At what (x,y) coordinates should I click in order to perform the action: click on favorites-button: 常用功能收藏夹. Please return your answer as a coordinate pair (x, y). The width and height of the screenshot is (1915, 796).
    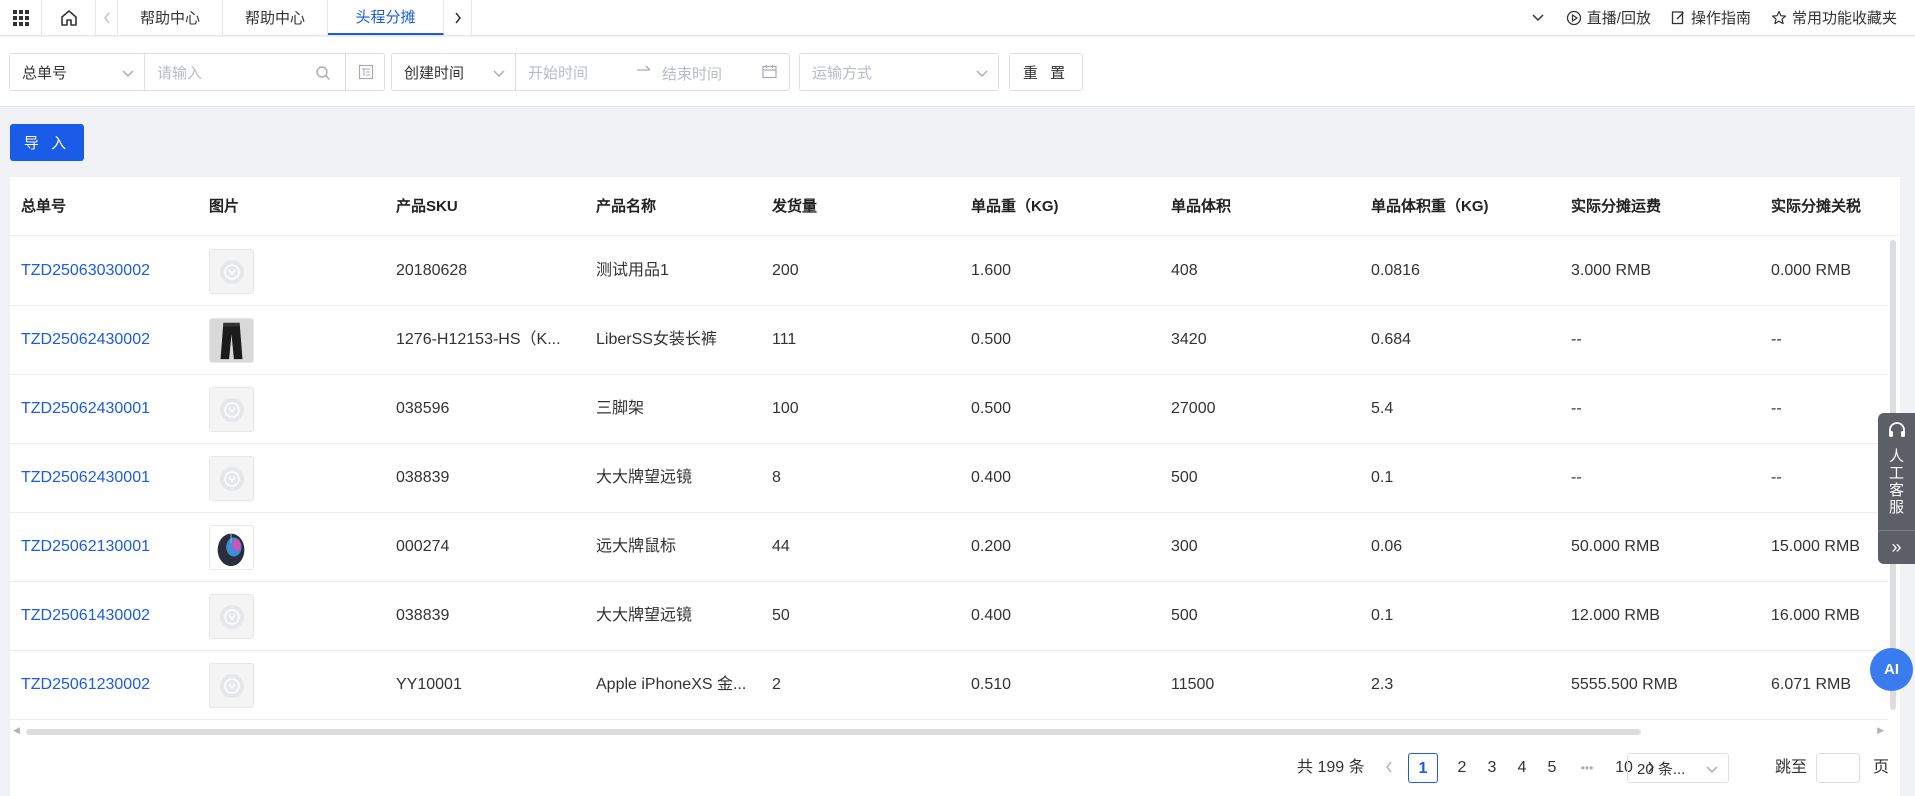
    Looking at the image, I should click on (1838, 17).